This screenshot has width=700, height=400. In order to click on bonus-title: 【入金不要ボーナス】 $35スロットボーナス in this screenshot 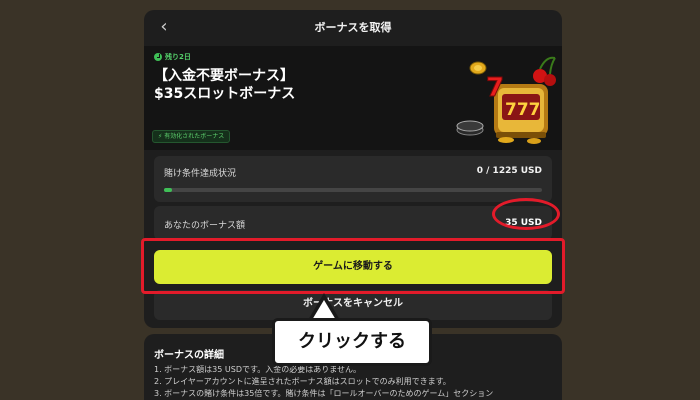, I will do `click(224, 85)`.